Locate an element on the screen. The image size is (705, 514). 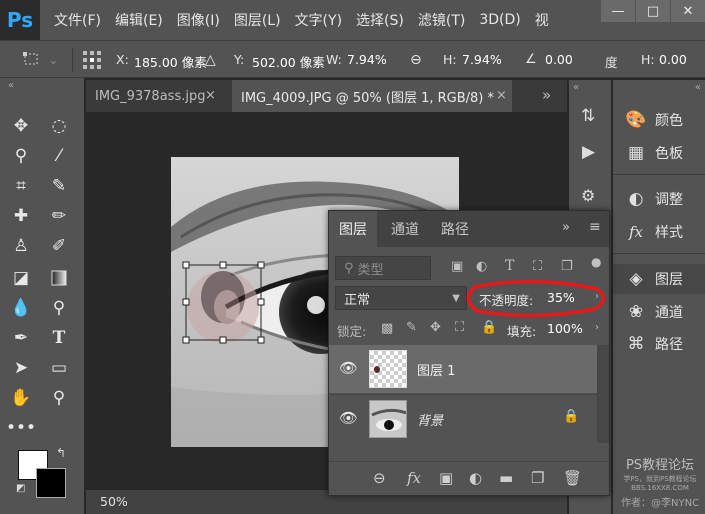
eraser-tool-icon: ◪ is located at coordinates (21, 278).